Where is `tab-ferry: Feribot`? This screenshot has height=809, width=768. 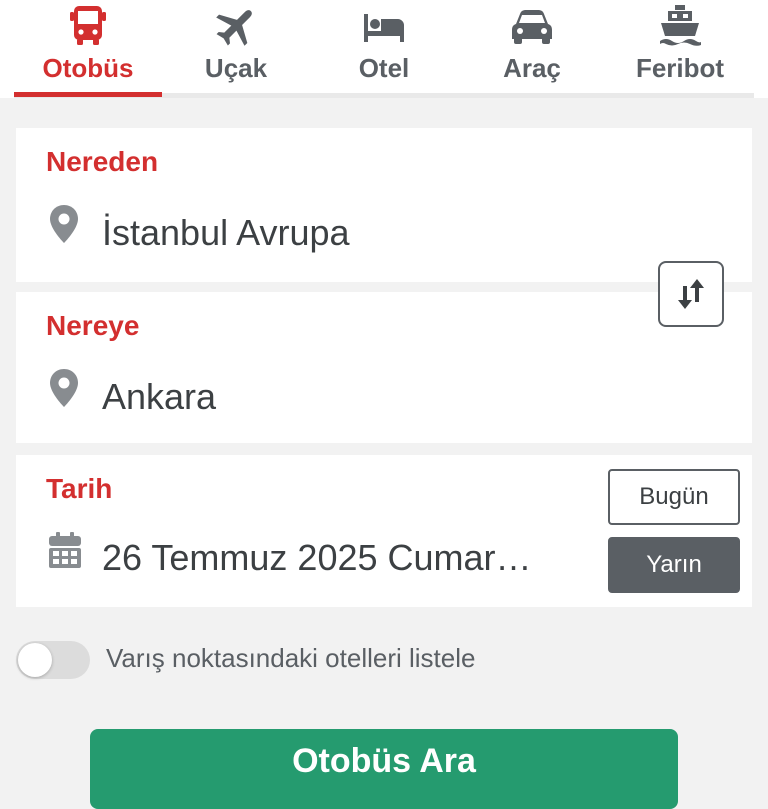 tab-ferry: Feribot is located at coordinates (680, 49).